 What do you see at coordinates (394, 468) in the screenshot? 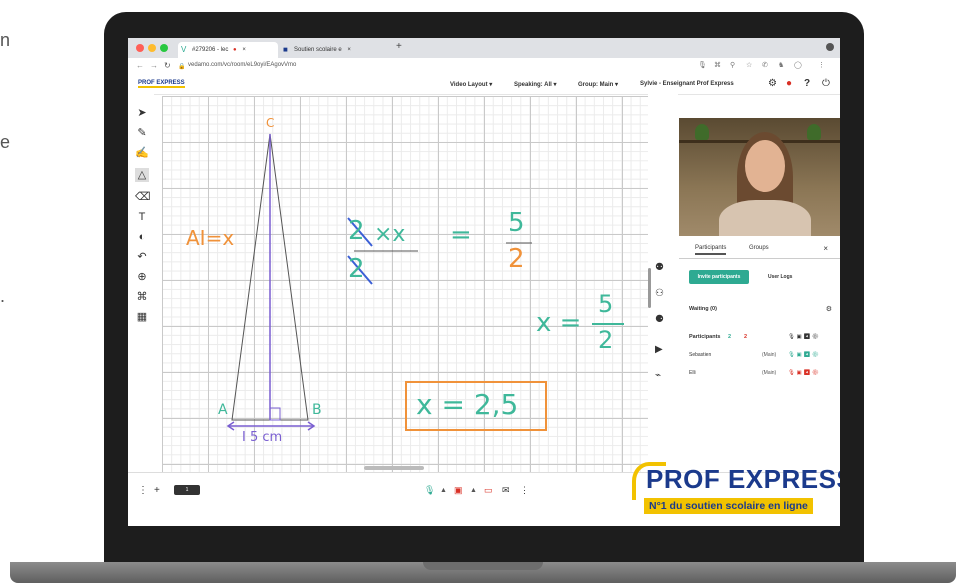
I see `horizontal-scrollbar` at bounding box center [394, 468].